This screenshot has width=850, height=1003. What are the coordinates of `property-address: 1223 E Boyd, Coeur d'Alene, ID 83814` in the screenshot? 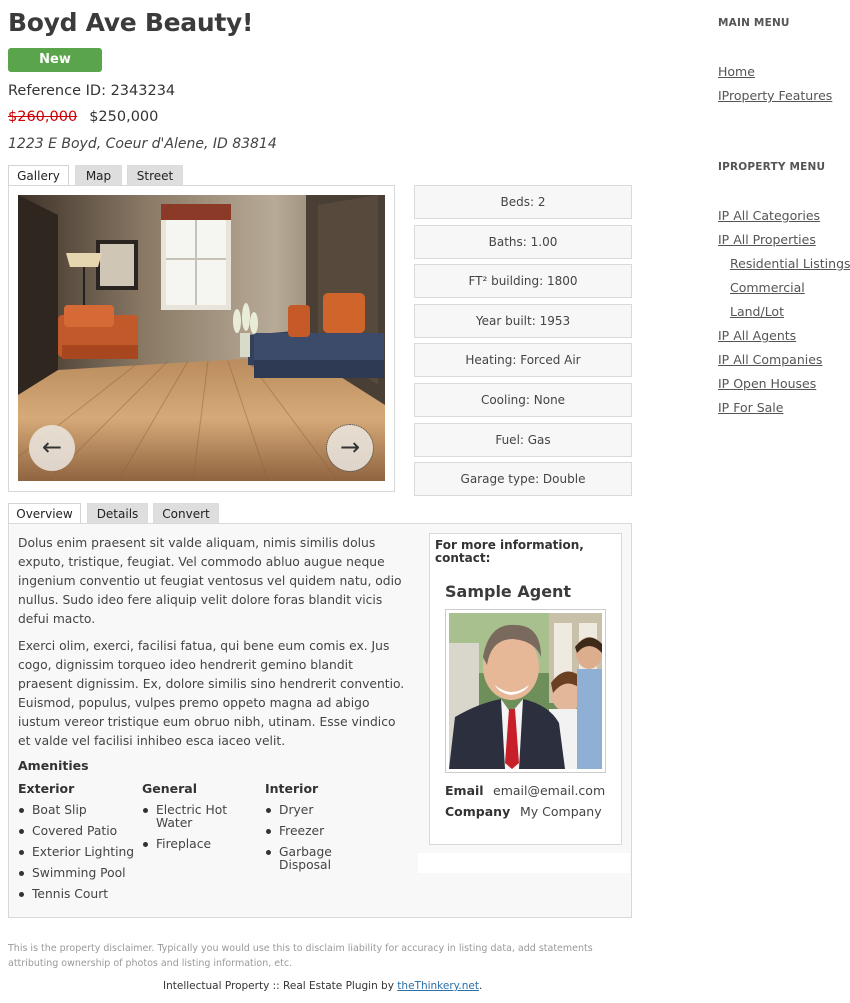 It's located at (142, 144).